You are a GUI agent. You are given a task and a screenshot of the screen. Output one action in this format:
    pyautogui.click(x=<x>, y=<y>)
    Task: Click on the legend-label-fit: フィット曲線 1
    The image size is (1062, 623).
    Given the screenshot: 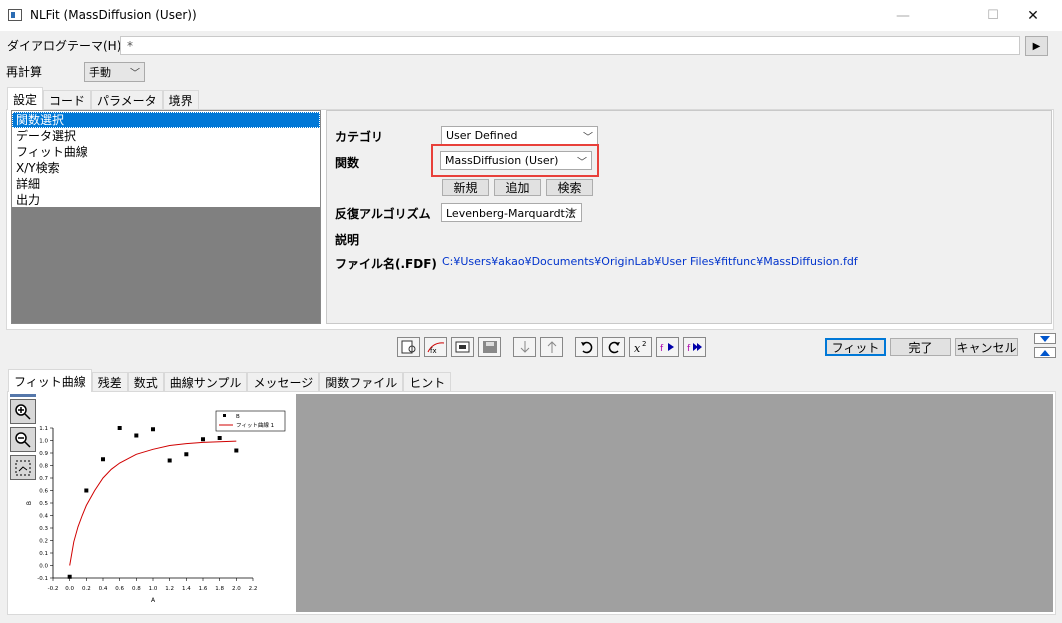 What is the action you would take?
    pyautogui.click(x=255, y=425)
    